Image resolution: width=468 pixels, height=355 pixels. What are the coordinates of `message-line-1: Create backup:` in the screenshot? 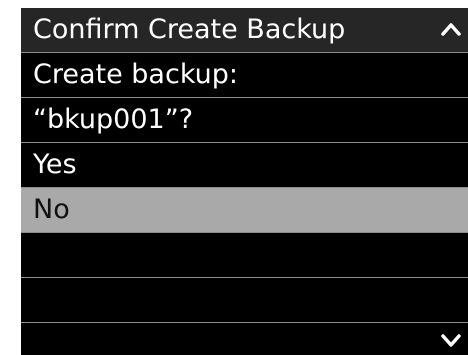 It's located at (244, 75).